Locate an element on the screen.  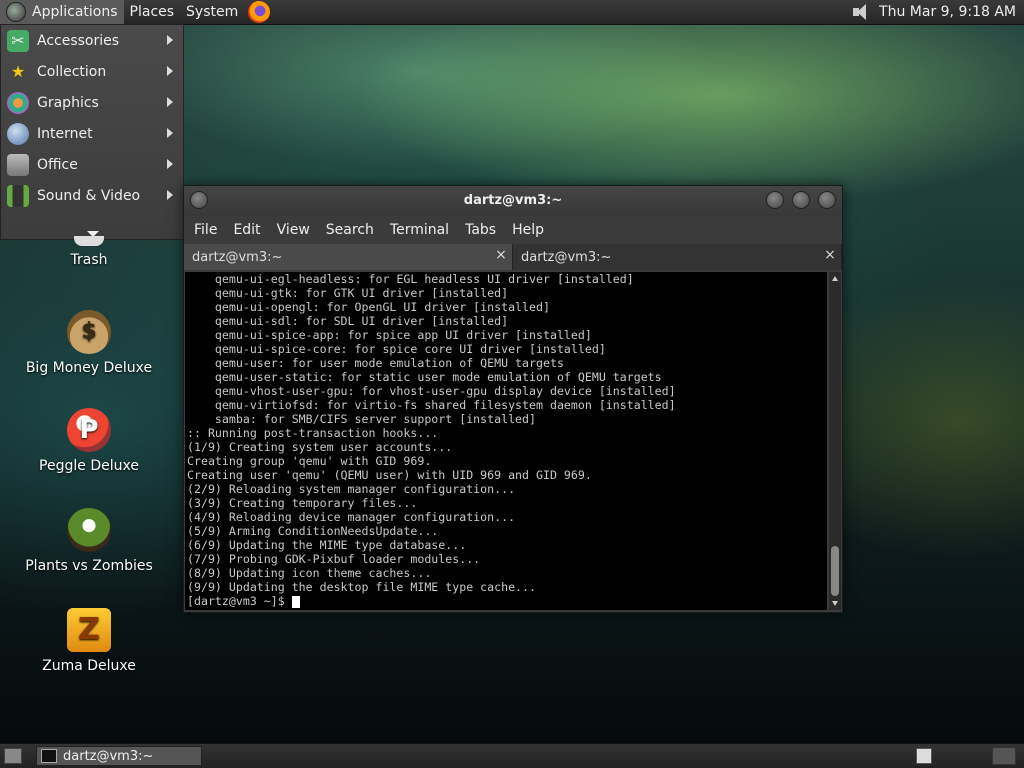
desktop-icon-zuma: Z Zuma Deluxe is located at coordinates (89, 641).